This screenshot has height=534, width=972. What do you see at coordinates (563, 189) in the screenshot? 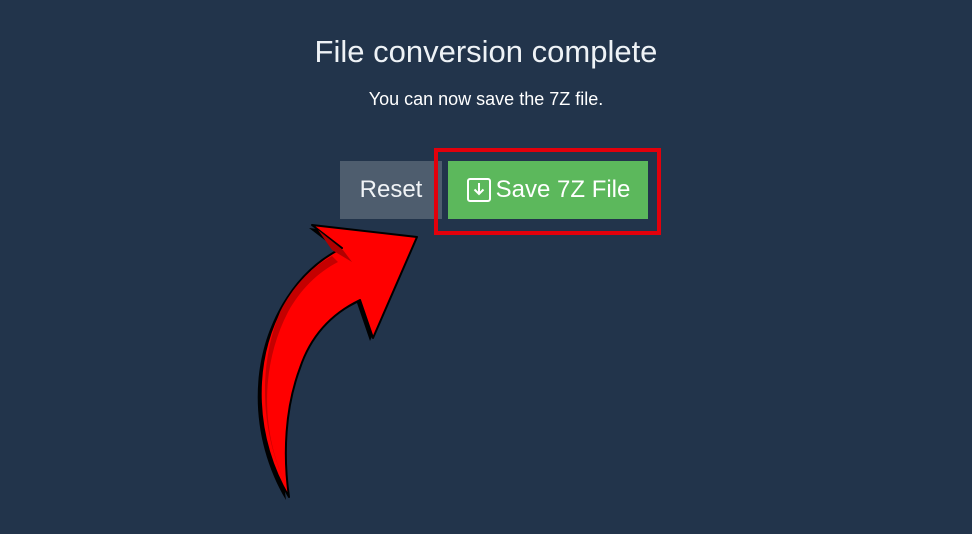
I see `save-file-button-label: Save 7Z File` at bounding box center [563, 189].